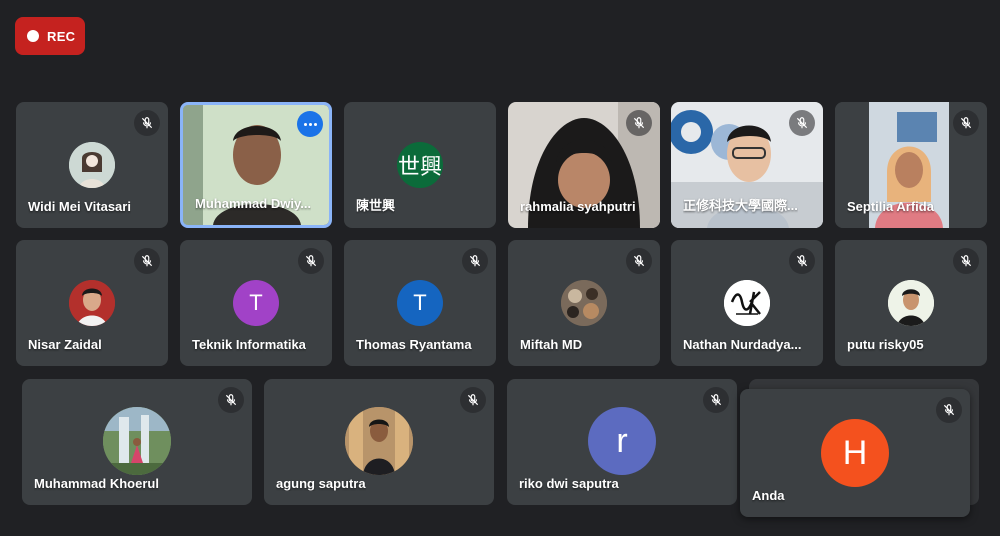 The height and width of the screenshot is (536, 1000). I want to click on recording-label: REC, so click(61, 36).